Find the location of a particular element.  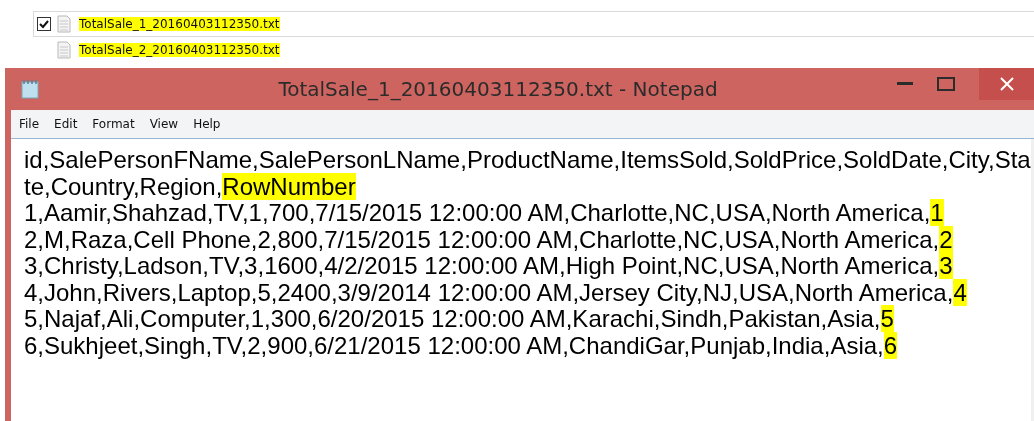

text-line: 6,Sukhjeet,Singh,TV,2,900,6/21/2015 12:00:00 AM,ChandiGar,Punjab,India,Asia,6 is located at coordinates (461, 345).